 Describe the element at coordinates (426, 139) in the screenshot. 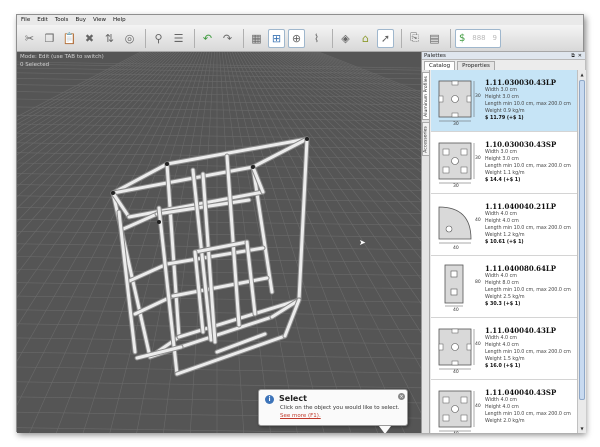

I see `side-tab-accessories: Accessories` at that location.